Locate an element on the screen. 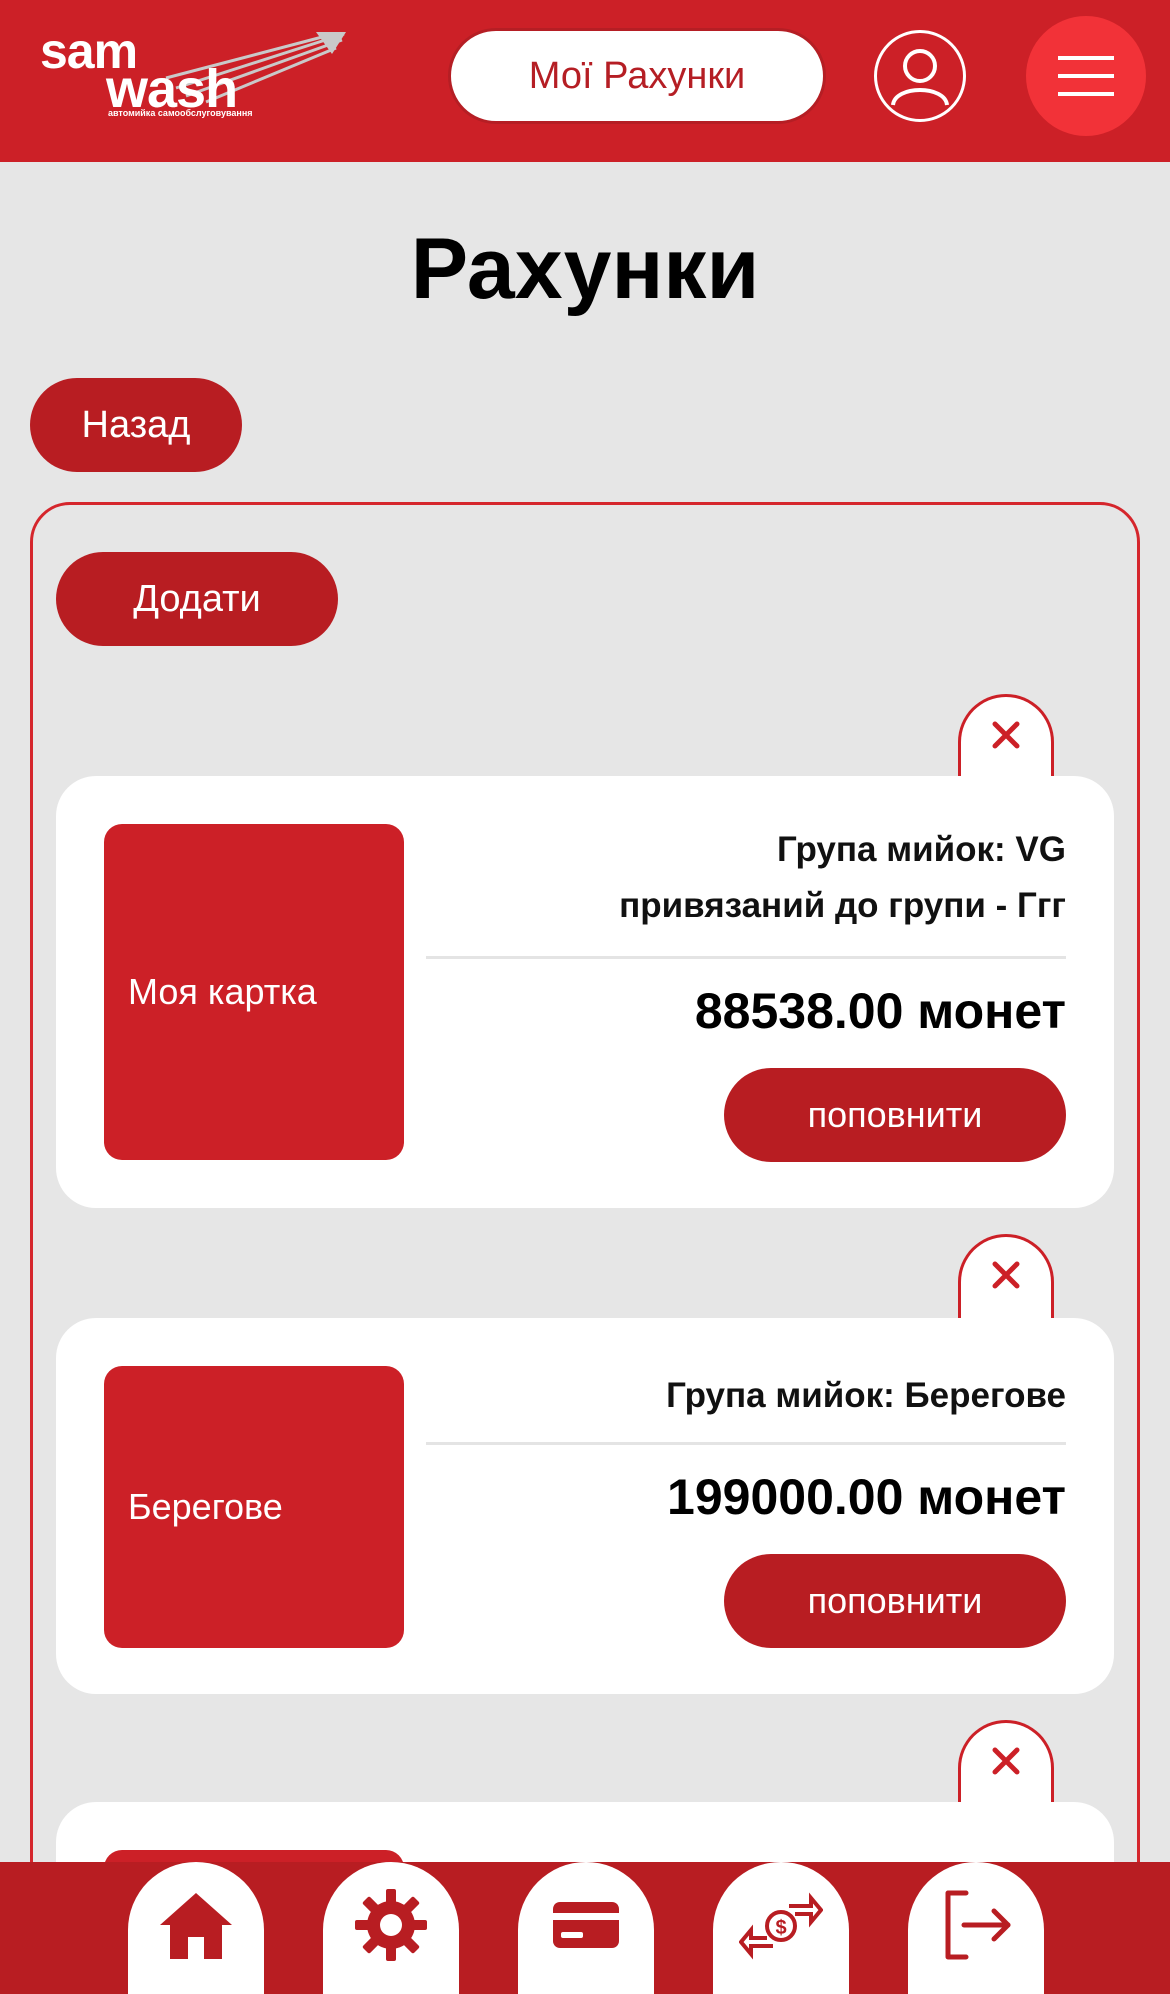 This screenshot has height=1994, width=1170. hamburger-icon is located at coordinates (1086, 76).